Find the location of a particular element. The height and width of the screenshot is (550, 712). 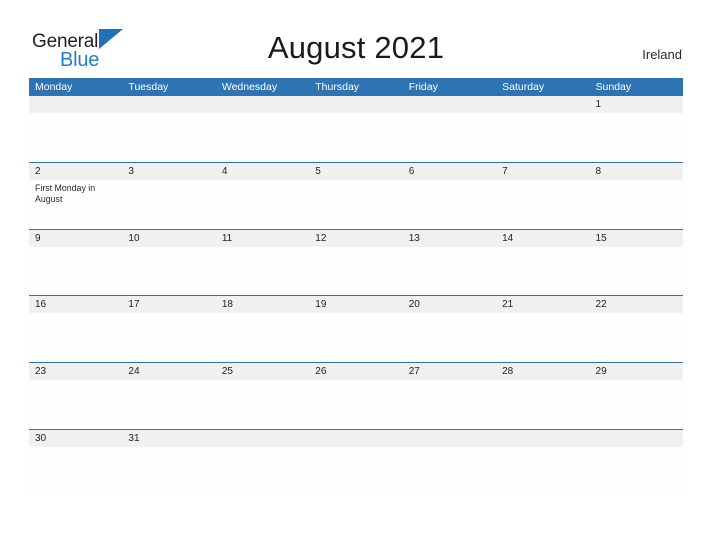

day-number: 28 is located at coordinates (542, 371).